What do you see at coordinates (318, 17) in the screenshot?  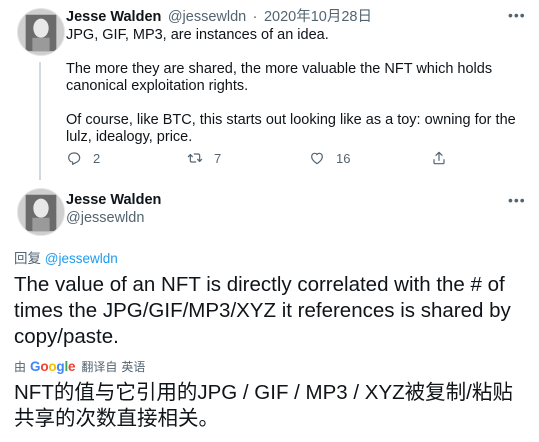 I see `tweet-date: 2020年10月28日` at bounding box center [318, 17].